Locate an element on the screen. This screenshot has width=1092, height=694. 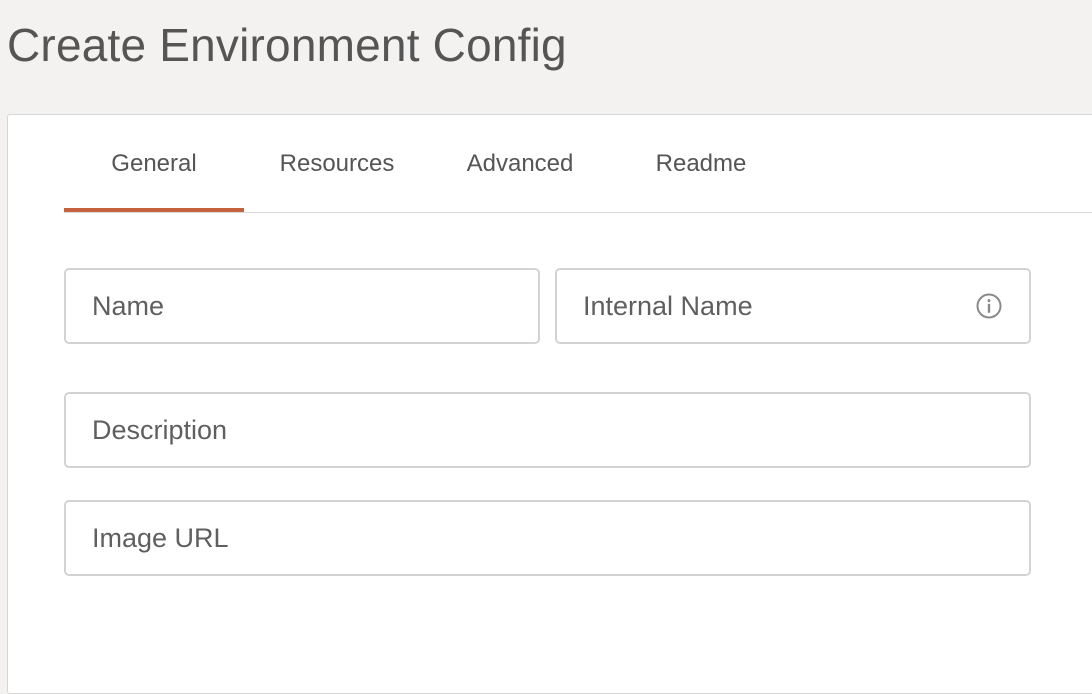
tab-general: General is located at coordinates (154, 163).